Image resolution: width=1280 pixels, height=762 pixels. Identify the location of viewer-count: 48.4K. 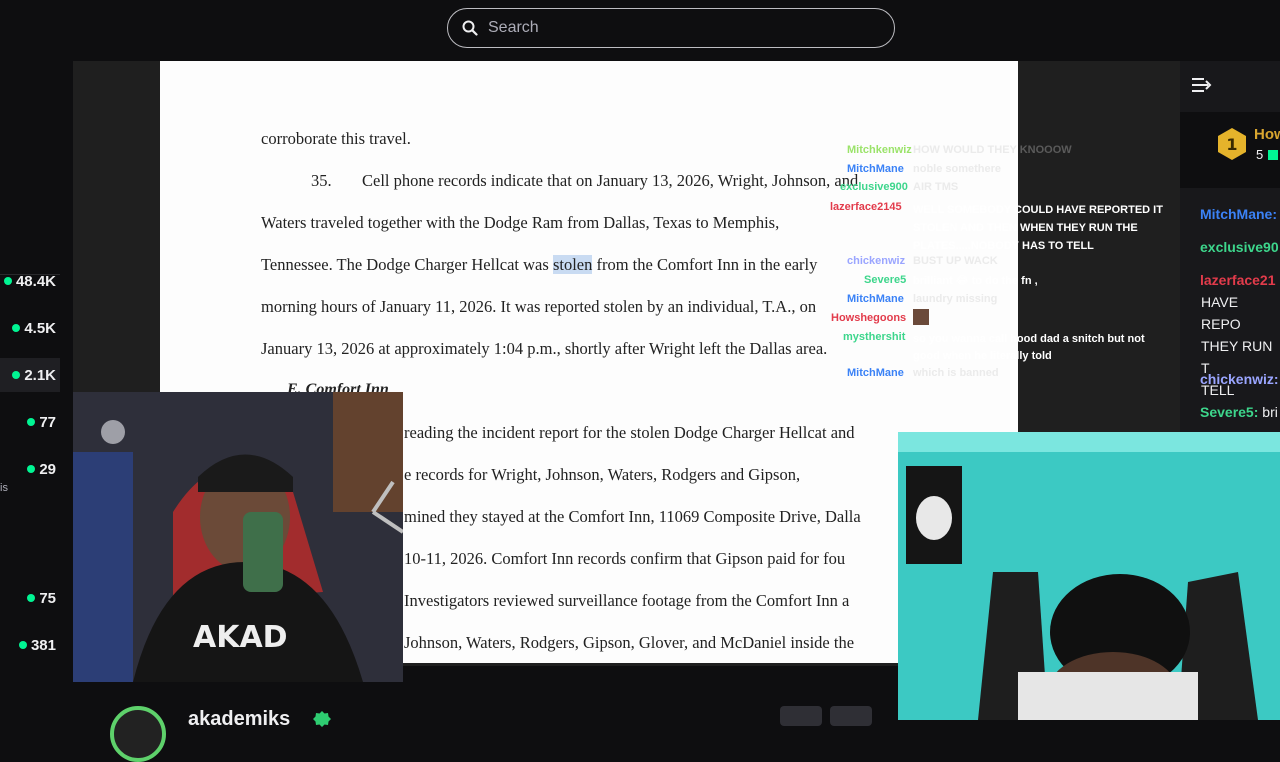
(35, 281).